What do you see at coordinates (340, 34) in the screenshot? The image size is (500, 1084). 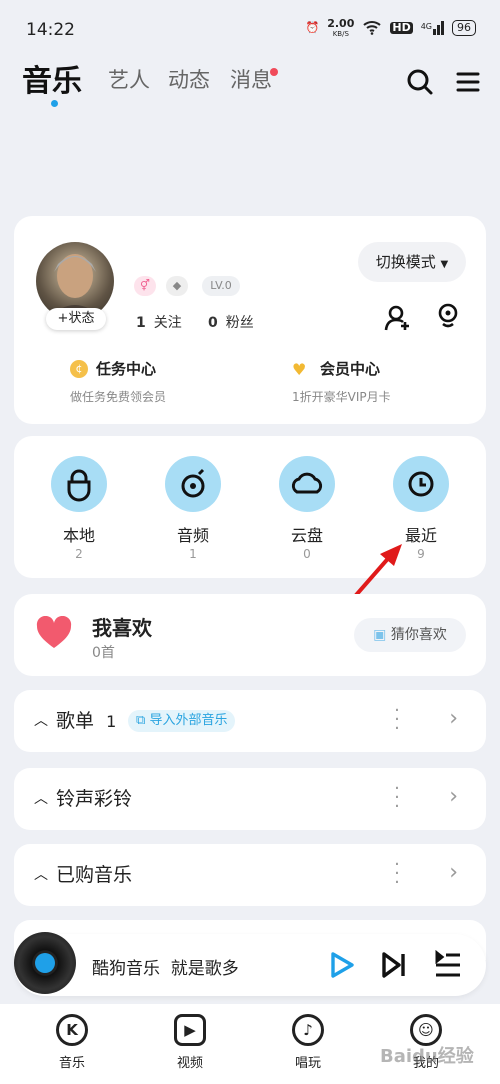 I see `net-speed-unit: KB/S` at bounding box center [340, 34].